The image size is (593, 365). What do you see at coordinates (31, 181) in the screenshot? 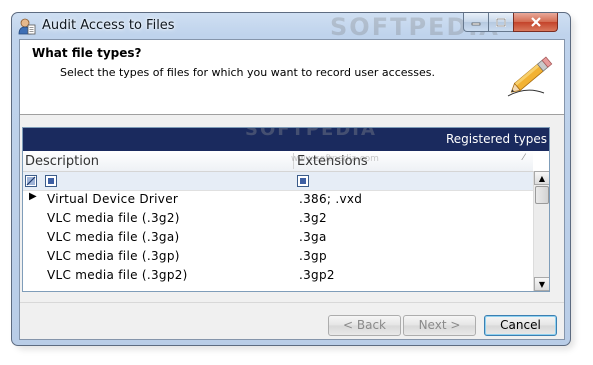
I see `filter-clear-icon` at bounding box center [31, 181].